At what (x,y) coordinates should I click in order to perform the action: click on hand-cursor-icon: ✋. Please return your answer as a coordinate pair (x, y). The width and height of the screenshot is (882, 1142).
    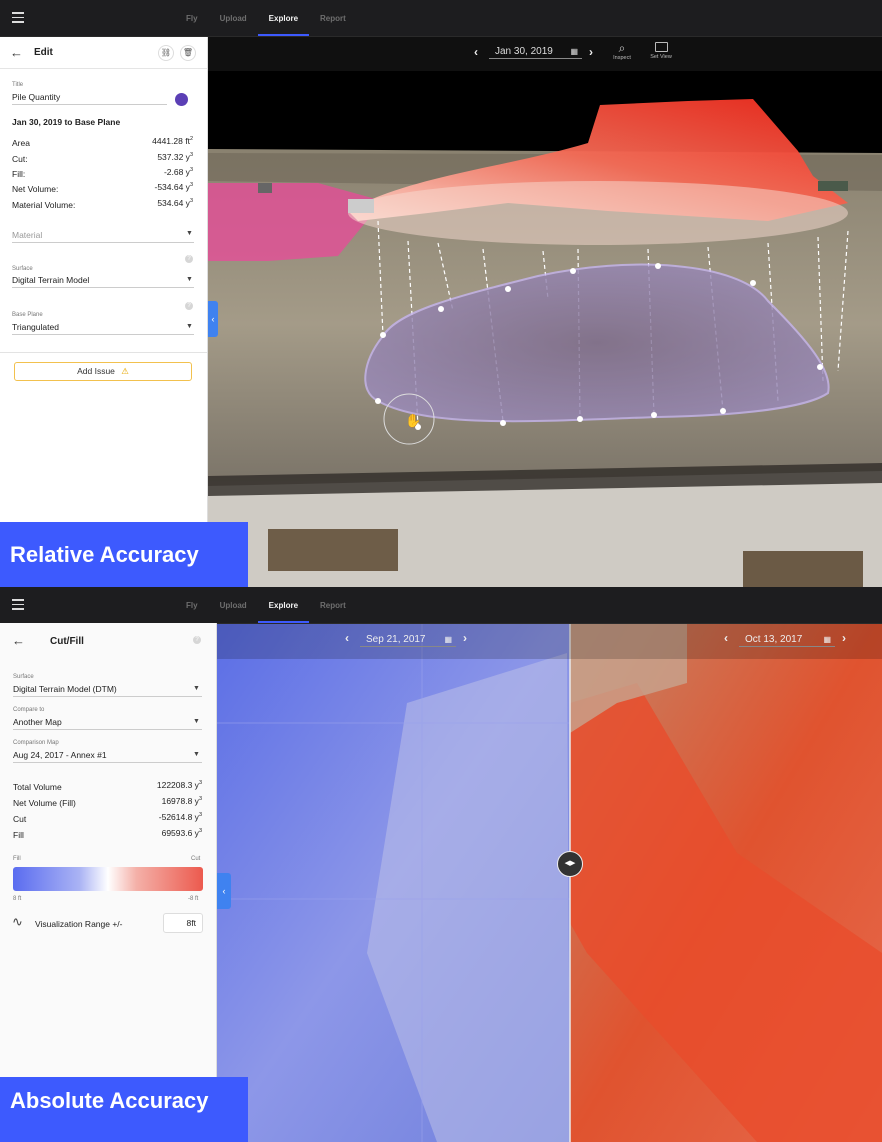
    Looking at the image, I should click on (413, 420).